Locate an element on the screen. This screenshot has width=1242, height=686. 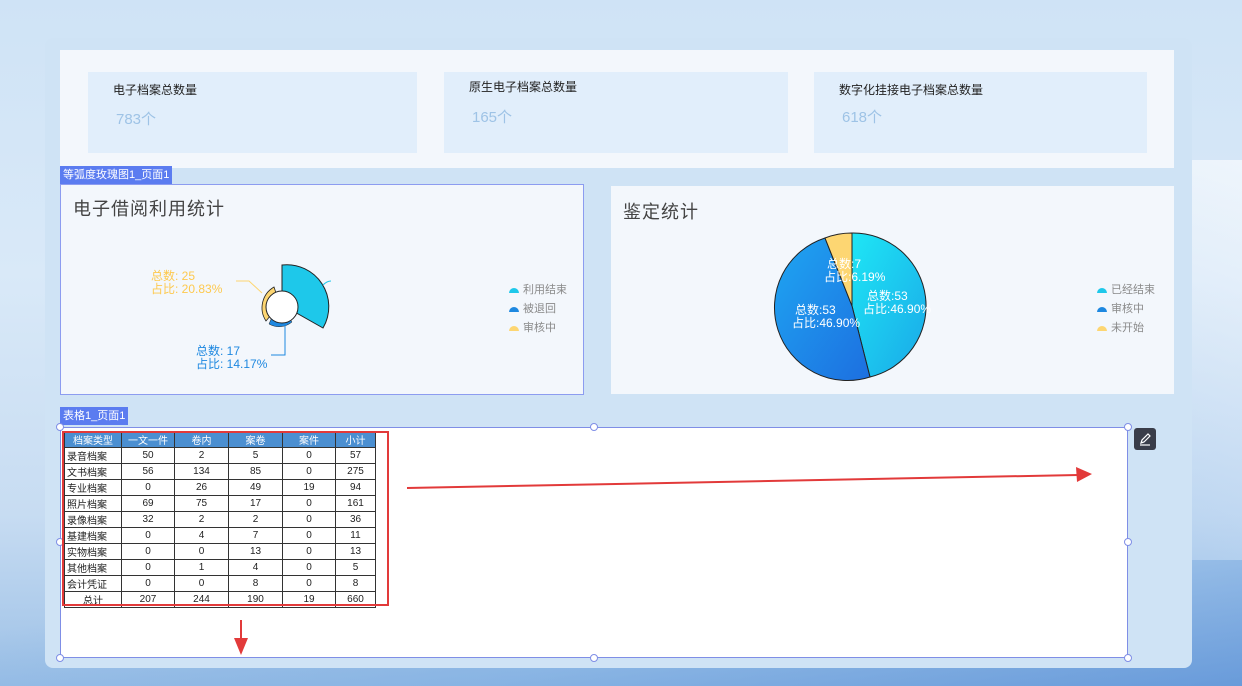
kpi-title: 数字化挂接电子档案总数量 is located at coordinates (911, 90).